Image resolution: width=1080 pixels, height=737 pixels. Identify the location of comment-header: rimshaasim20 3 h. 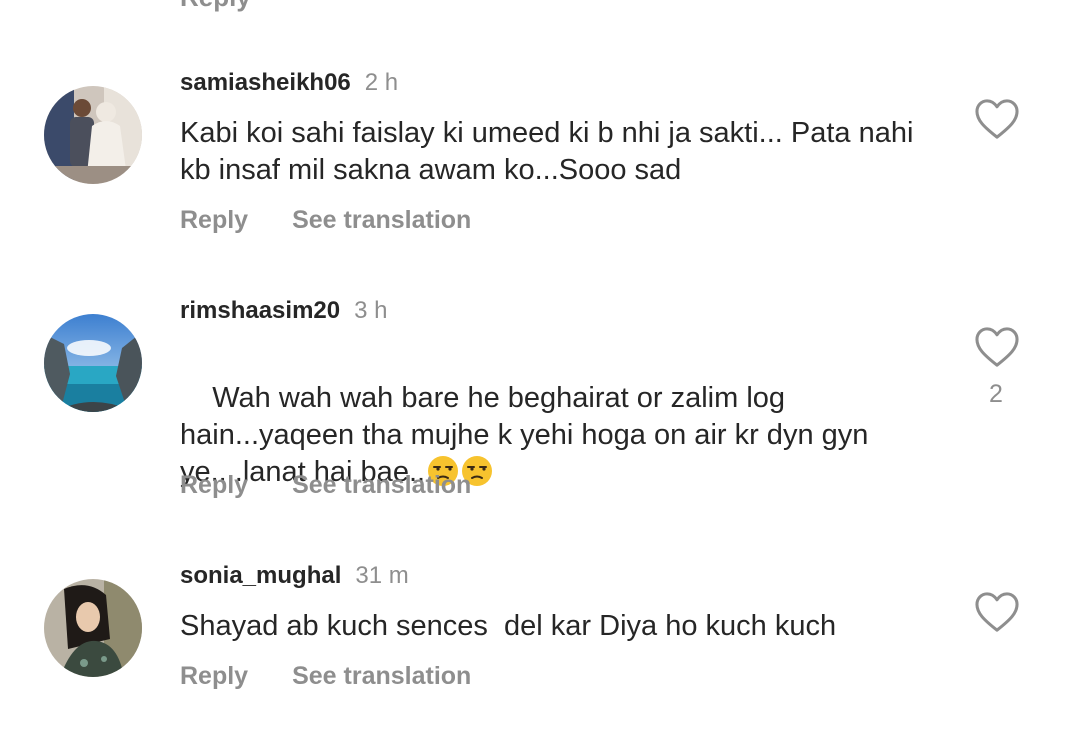
(283, 311).